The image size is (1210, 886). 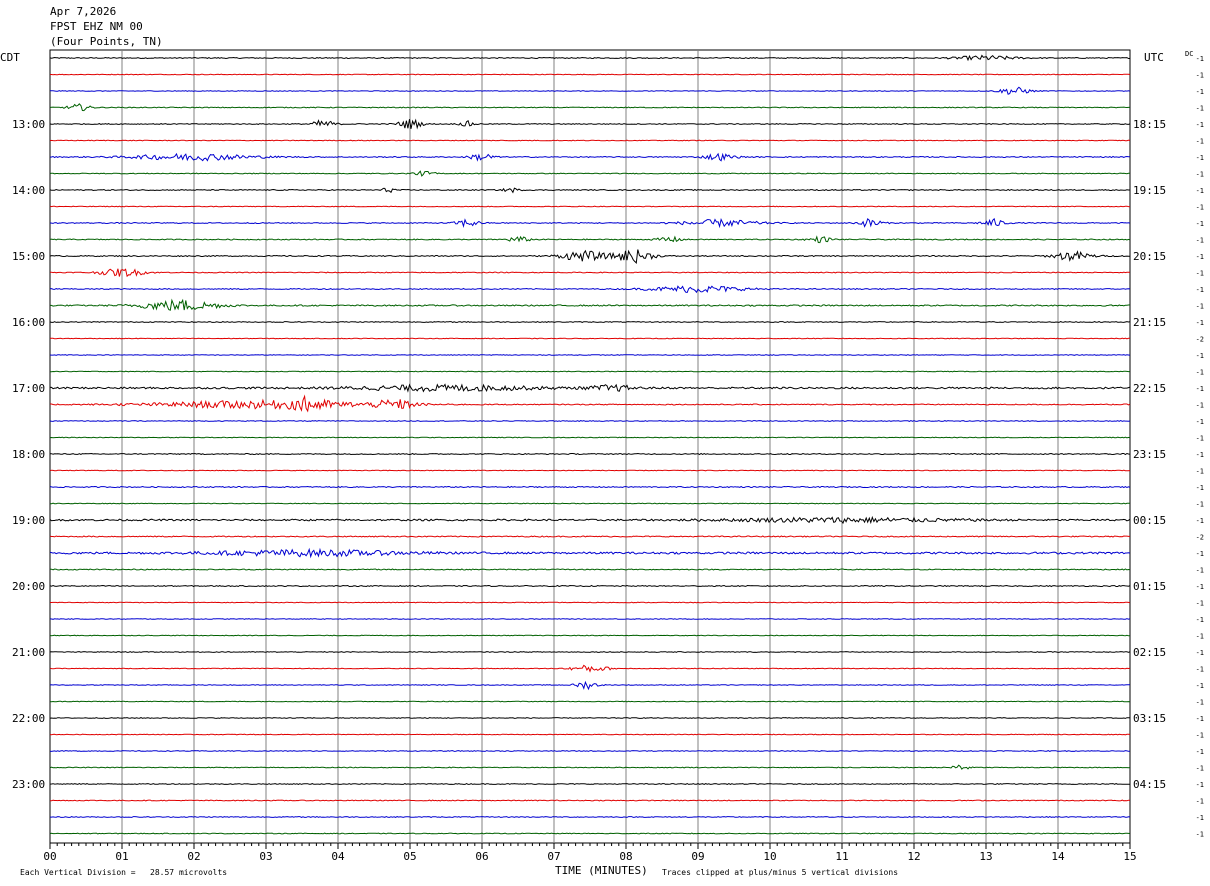 I want to click on x-tick-label: 14, so click(x=1058, y=856).